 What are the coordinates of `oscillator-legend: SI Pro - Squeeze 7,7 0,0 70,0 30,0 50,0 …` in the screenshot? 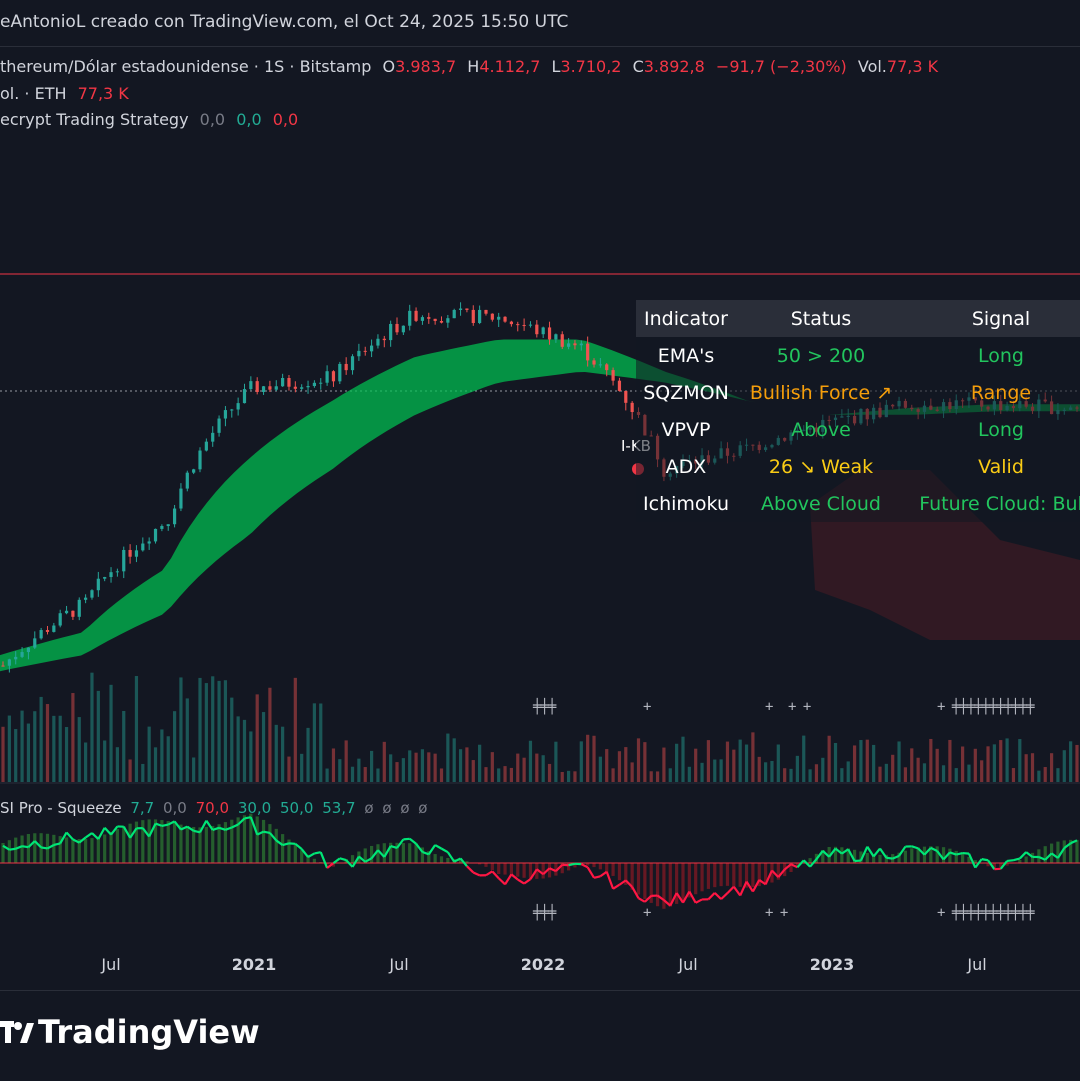 It's located at (215, 808).